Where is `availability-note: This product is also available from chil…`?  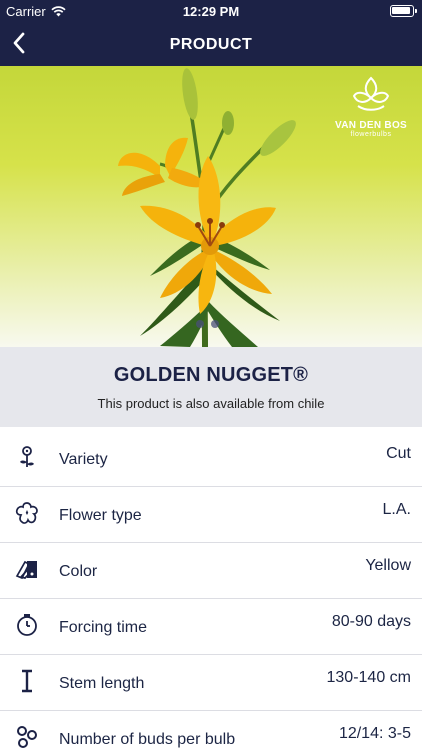
availability-note: This product is also available from chil… is located at coordinates (211, 403).